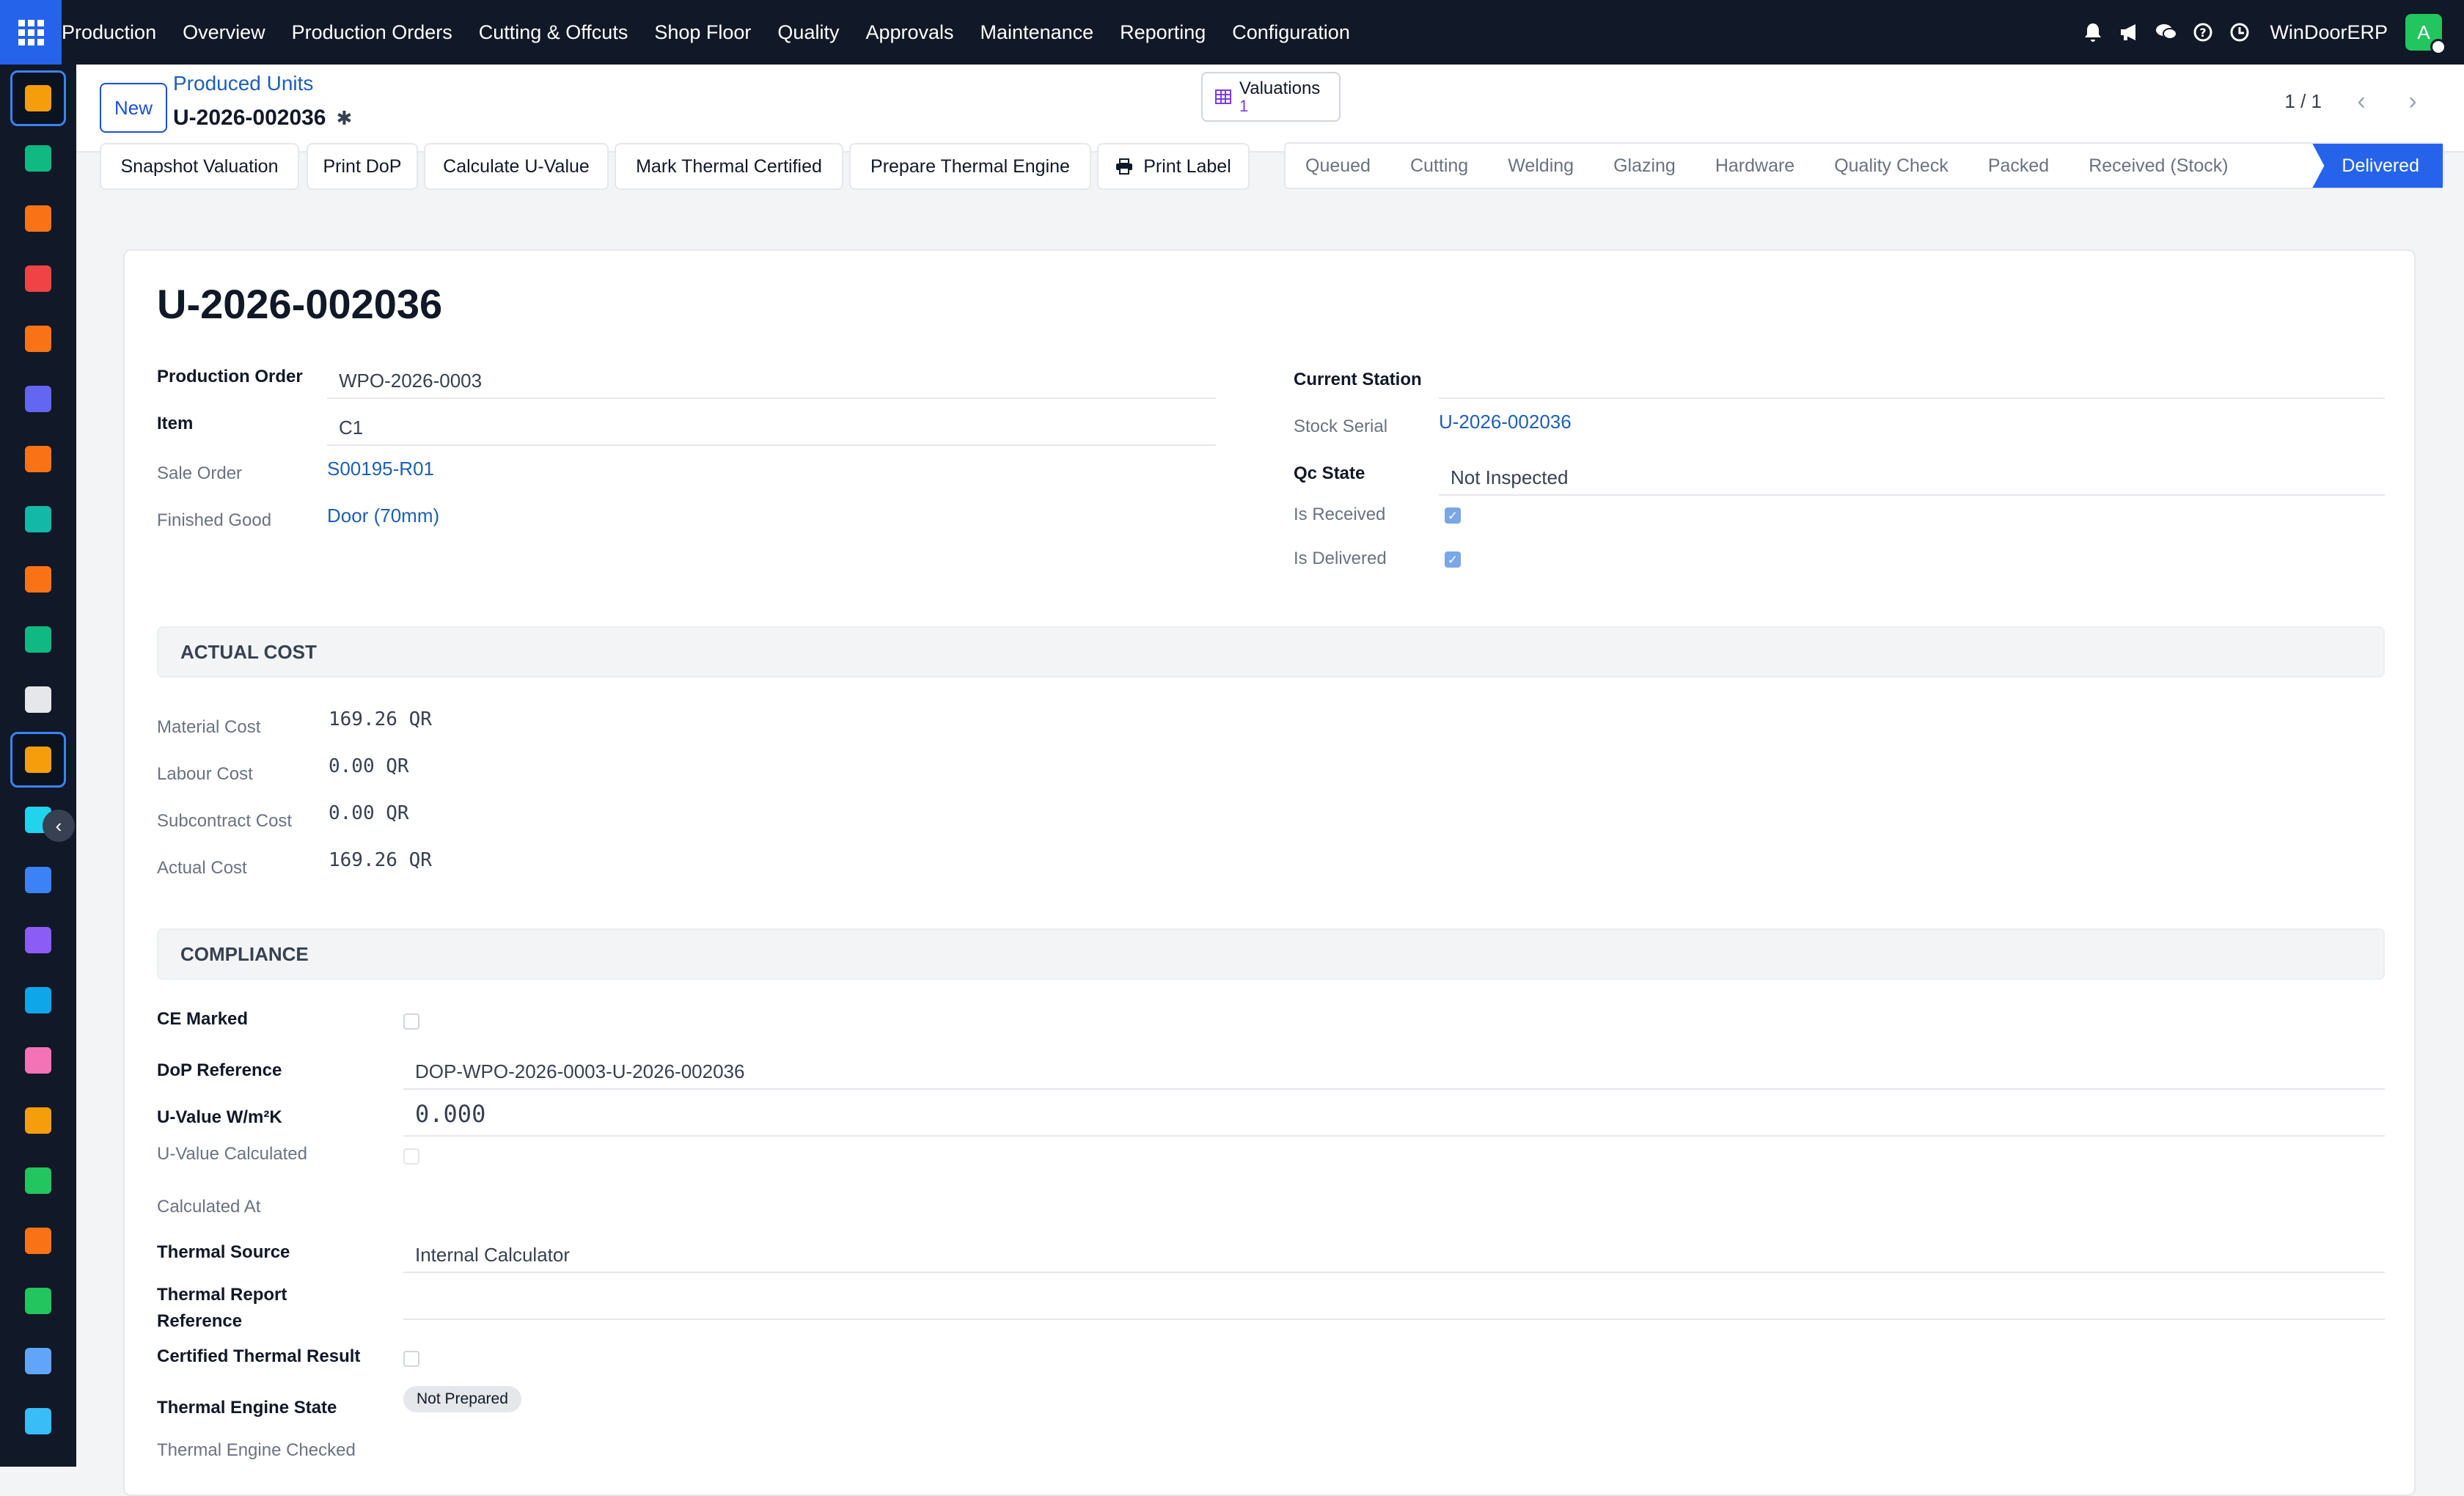 The height and width of the screenshot is (1496, 2464). Describe the element at coordinates (38, 1181) in the screenshot. I see `sidebar-app-sign` at that location.